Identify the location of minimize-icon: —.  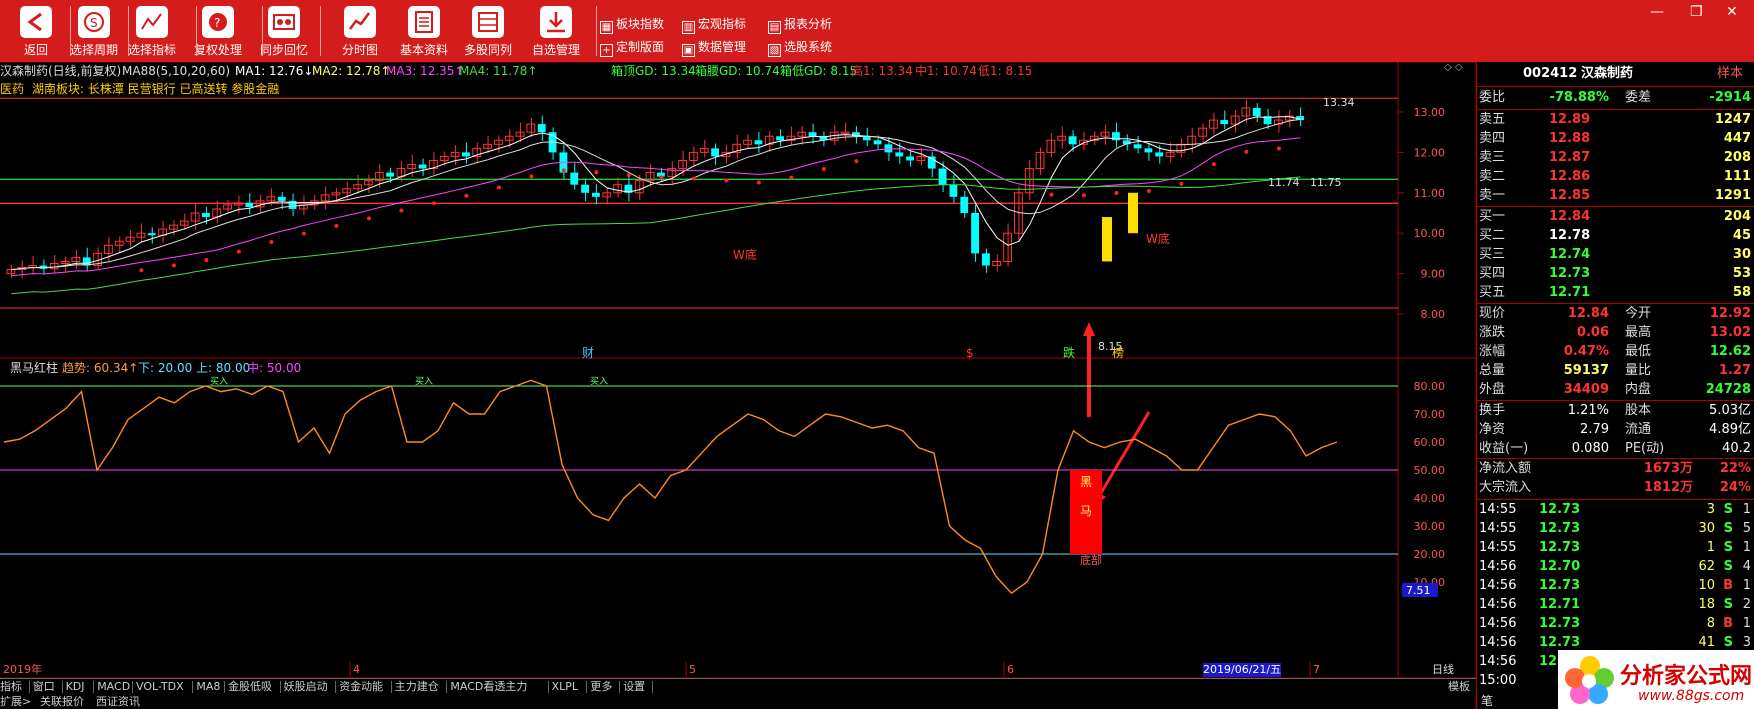
(1657, 12).